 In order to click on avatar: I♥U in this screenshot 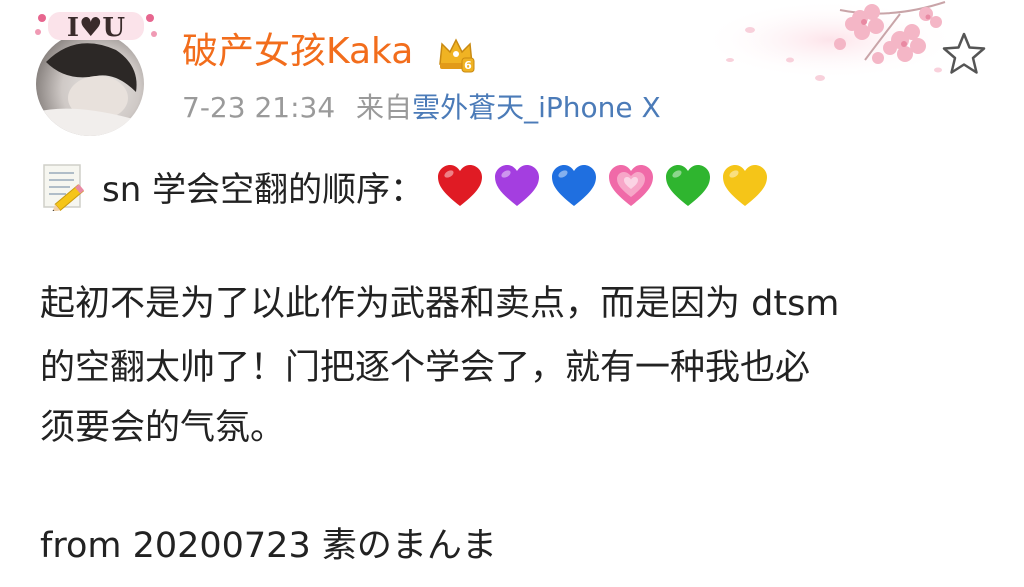, I will do `click(95, 71)`.